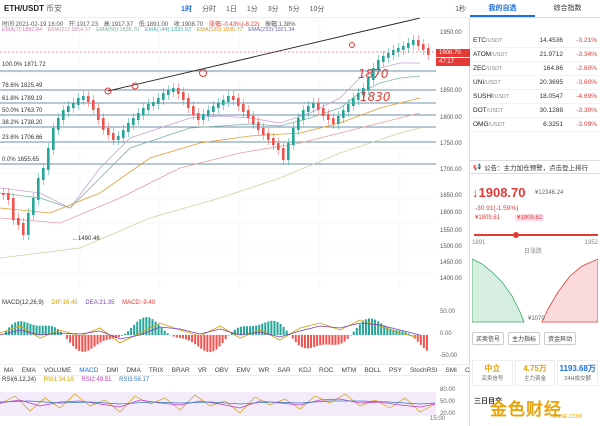  I want to click on watchlist-change: -4.69%, so click(586, 96).